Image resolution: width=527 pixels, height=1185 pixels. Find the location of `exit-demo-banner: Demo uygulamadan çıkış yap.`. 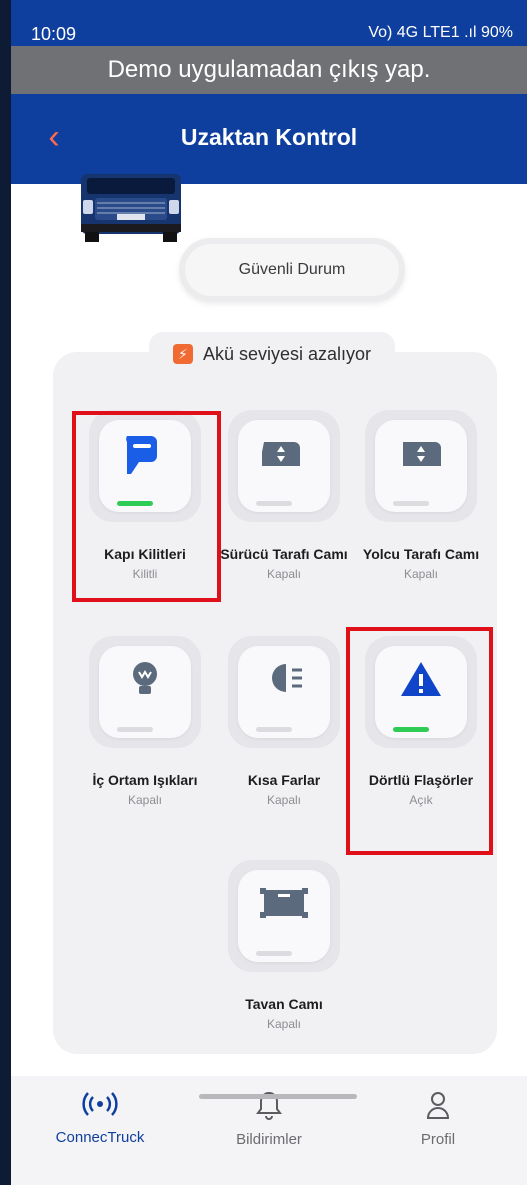

exit-demo-banner: Demo uygulamadan çıkış yap. is located at coordinates (269, 70).